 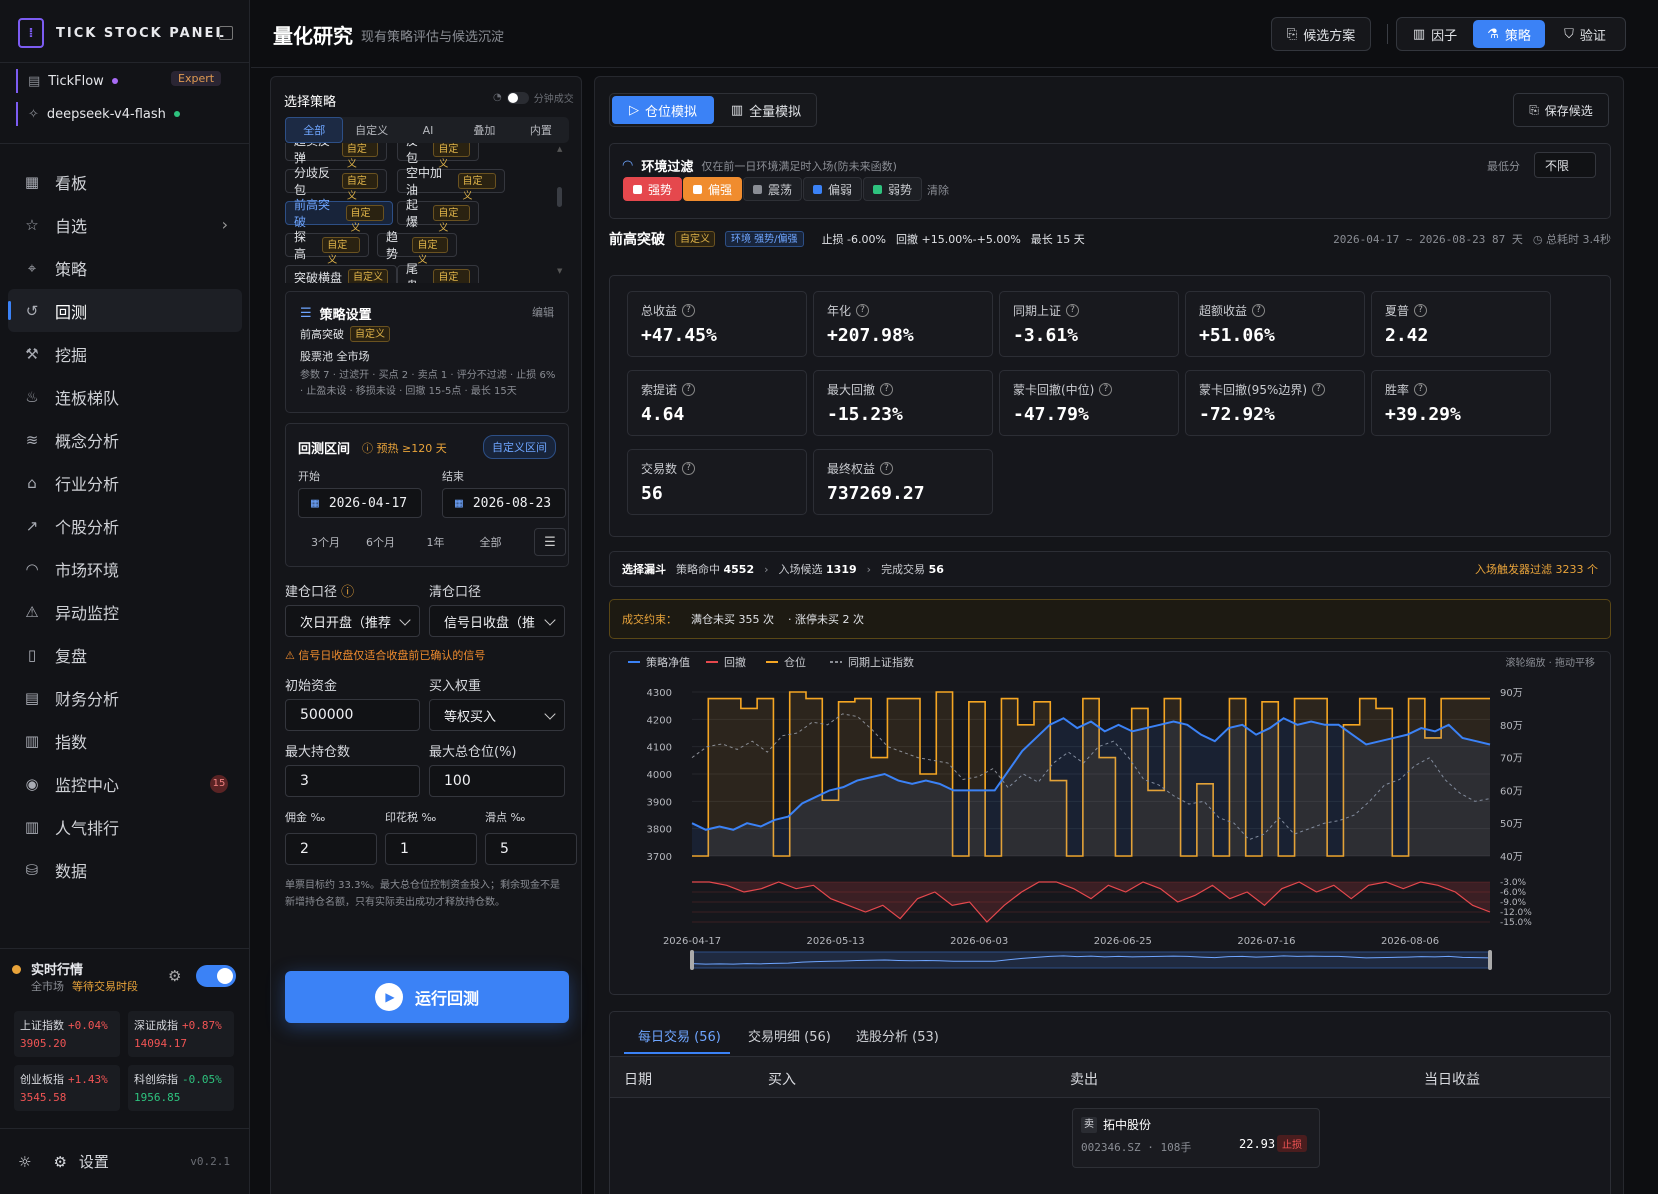 What do you see at coordinates (67, 1034) in the screenshot?
I see `index-card: 上证指数 +0.04% 3905.20` at bounding box center [67, 1034].